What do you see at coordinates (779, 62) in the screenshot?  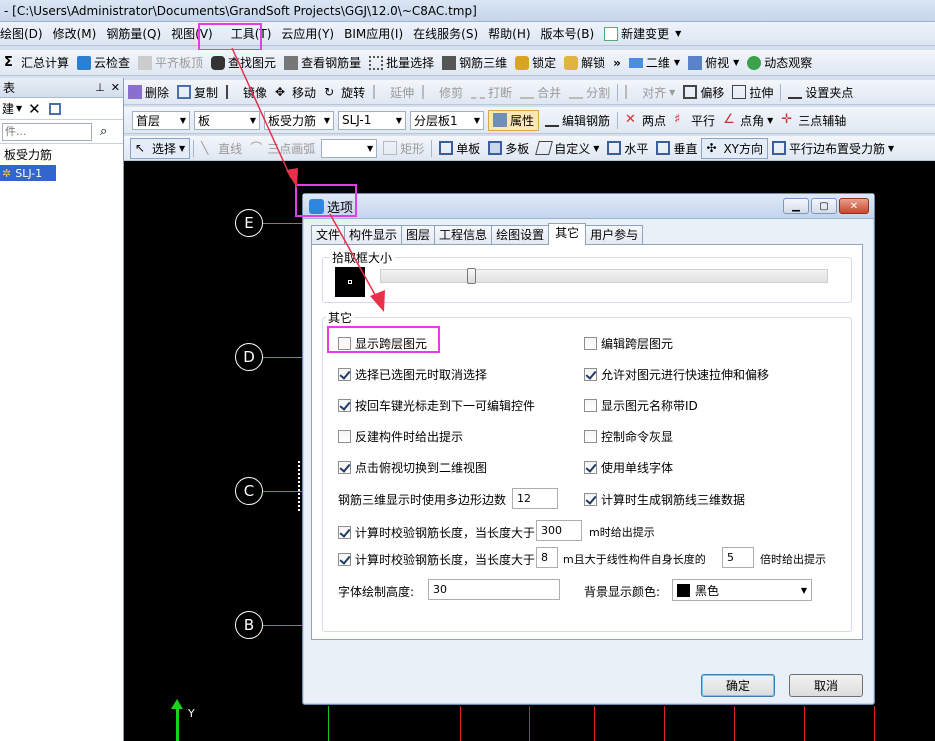 I see `dynamic-view-button: 动态观察` at bounding box center [779, 62].